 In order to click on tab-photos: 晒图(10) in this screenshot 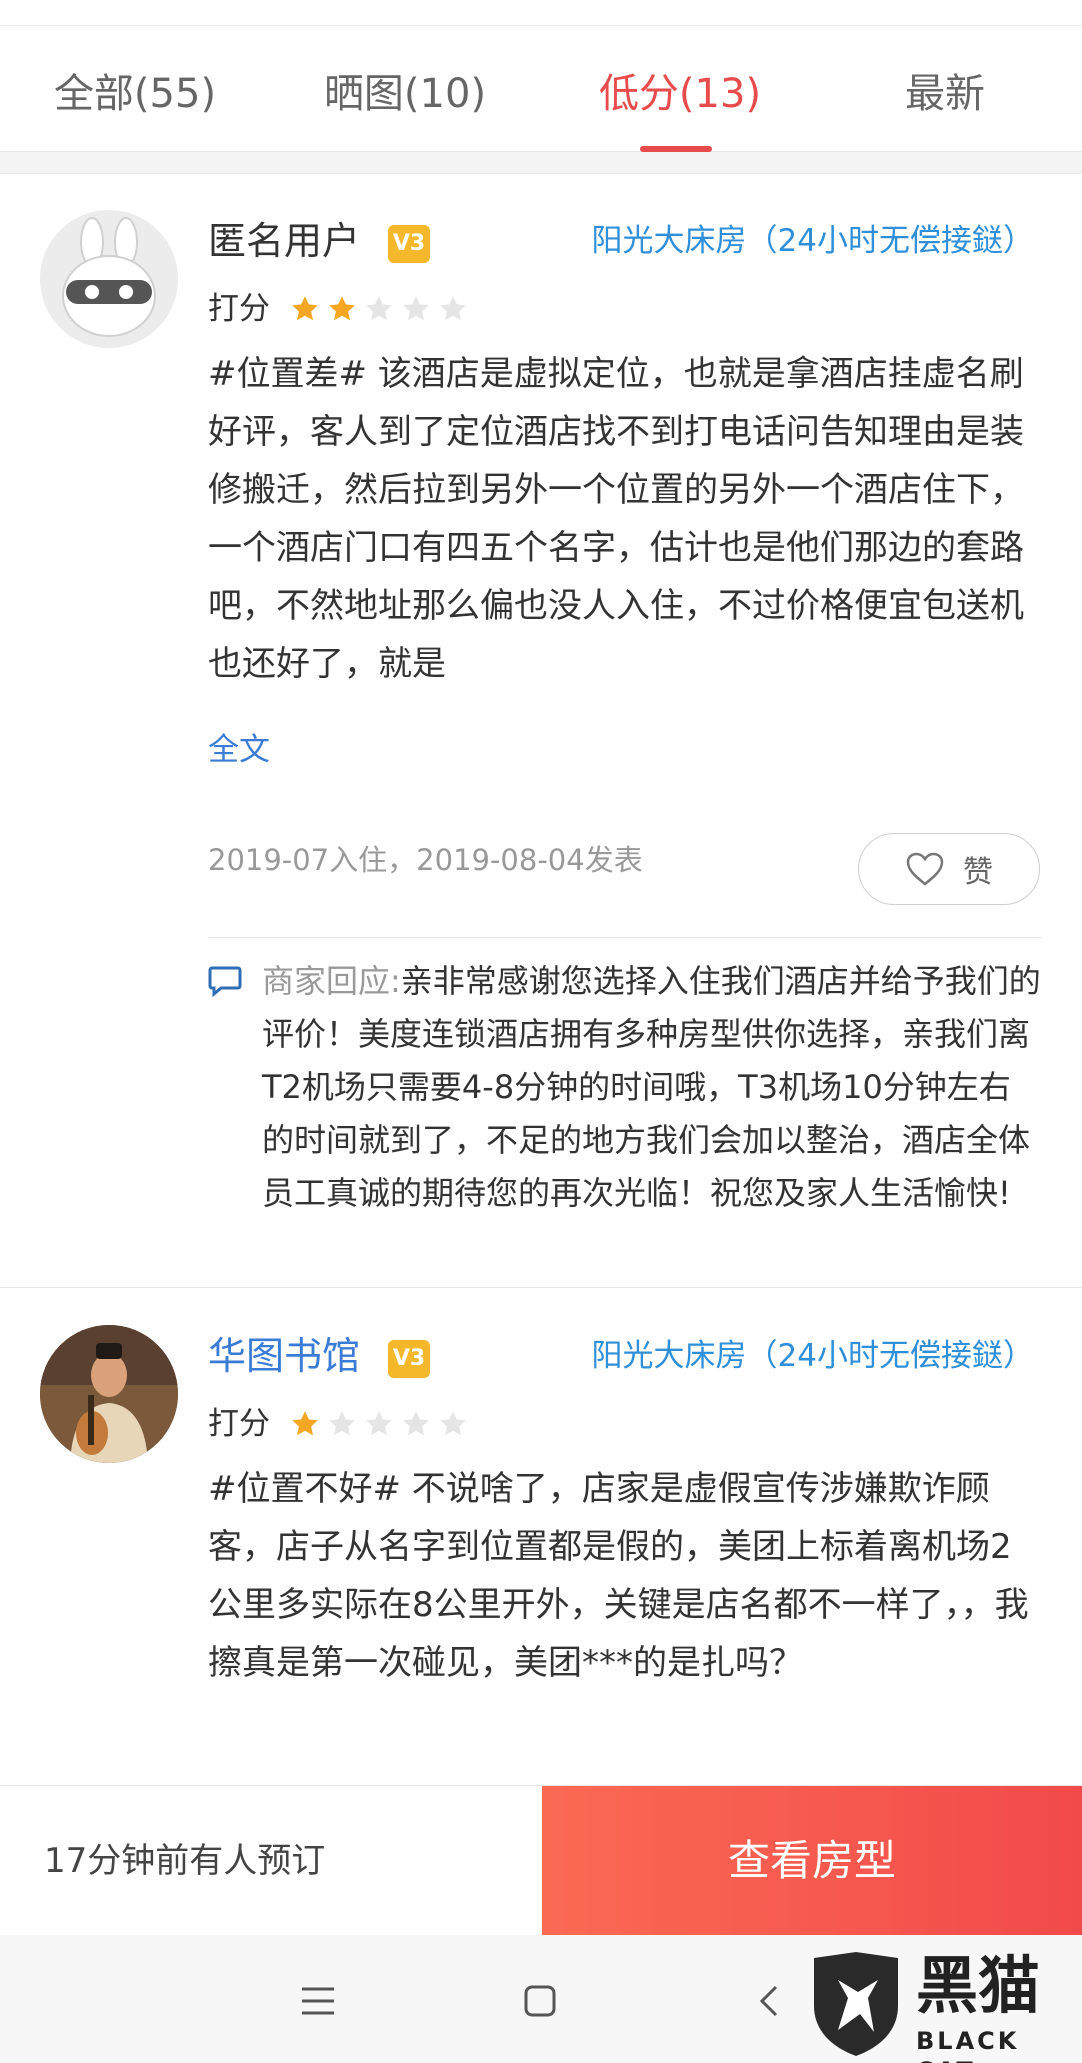, I will do `click(405, 94)`.